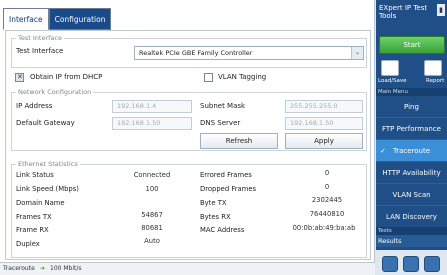 The width and height of the screenshot is (447, 275). Describe the element at coordinates (34, 106) in the screenshot. I see `ip-address-label: IP Address` at that location.